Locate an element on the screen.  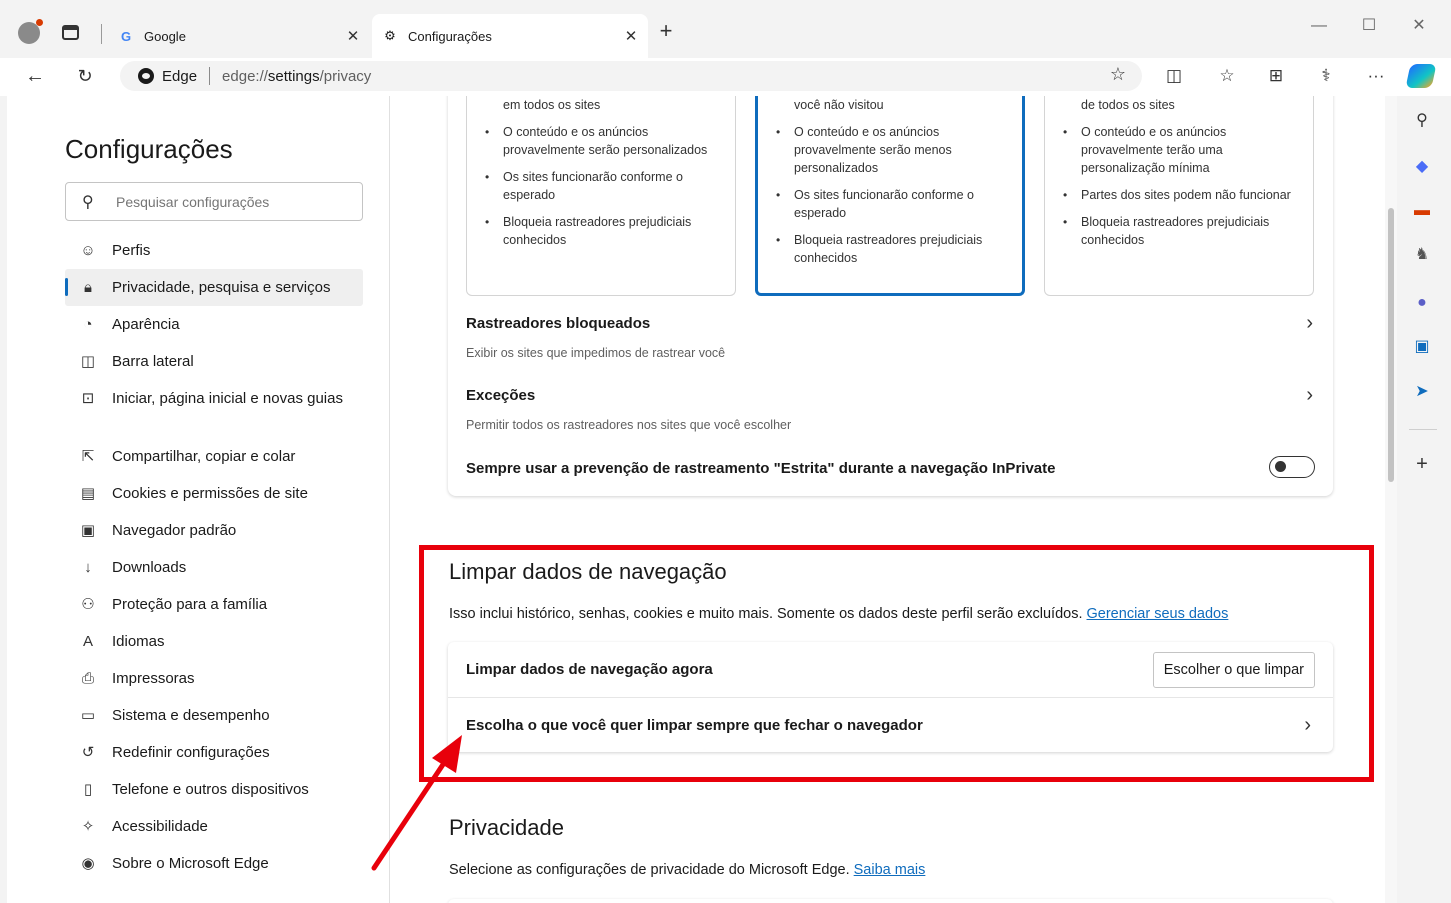
tab-settings: ⚙ Configurações ✕ is located at coordinates (510, 36).